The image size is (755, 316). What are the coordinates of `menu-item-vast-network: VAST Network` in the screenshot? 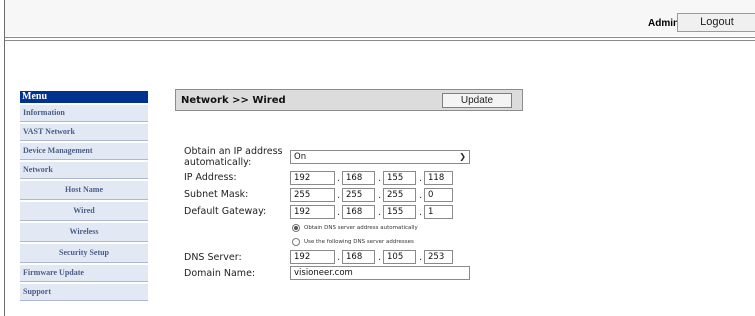 It's located at (84, 132).